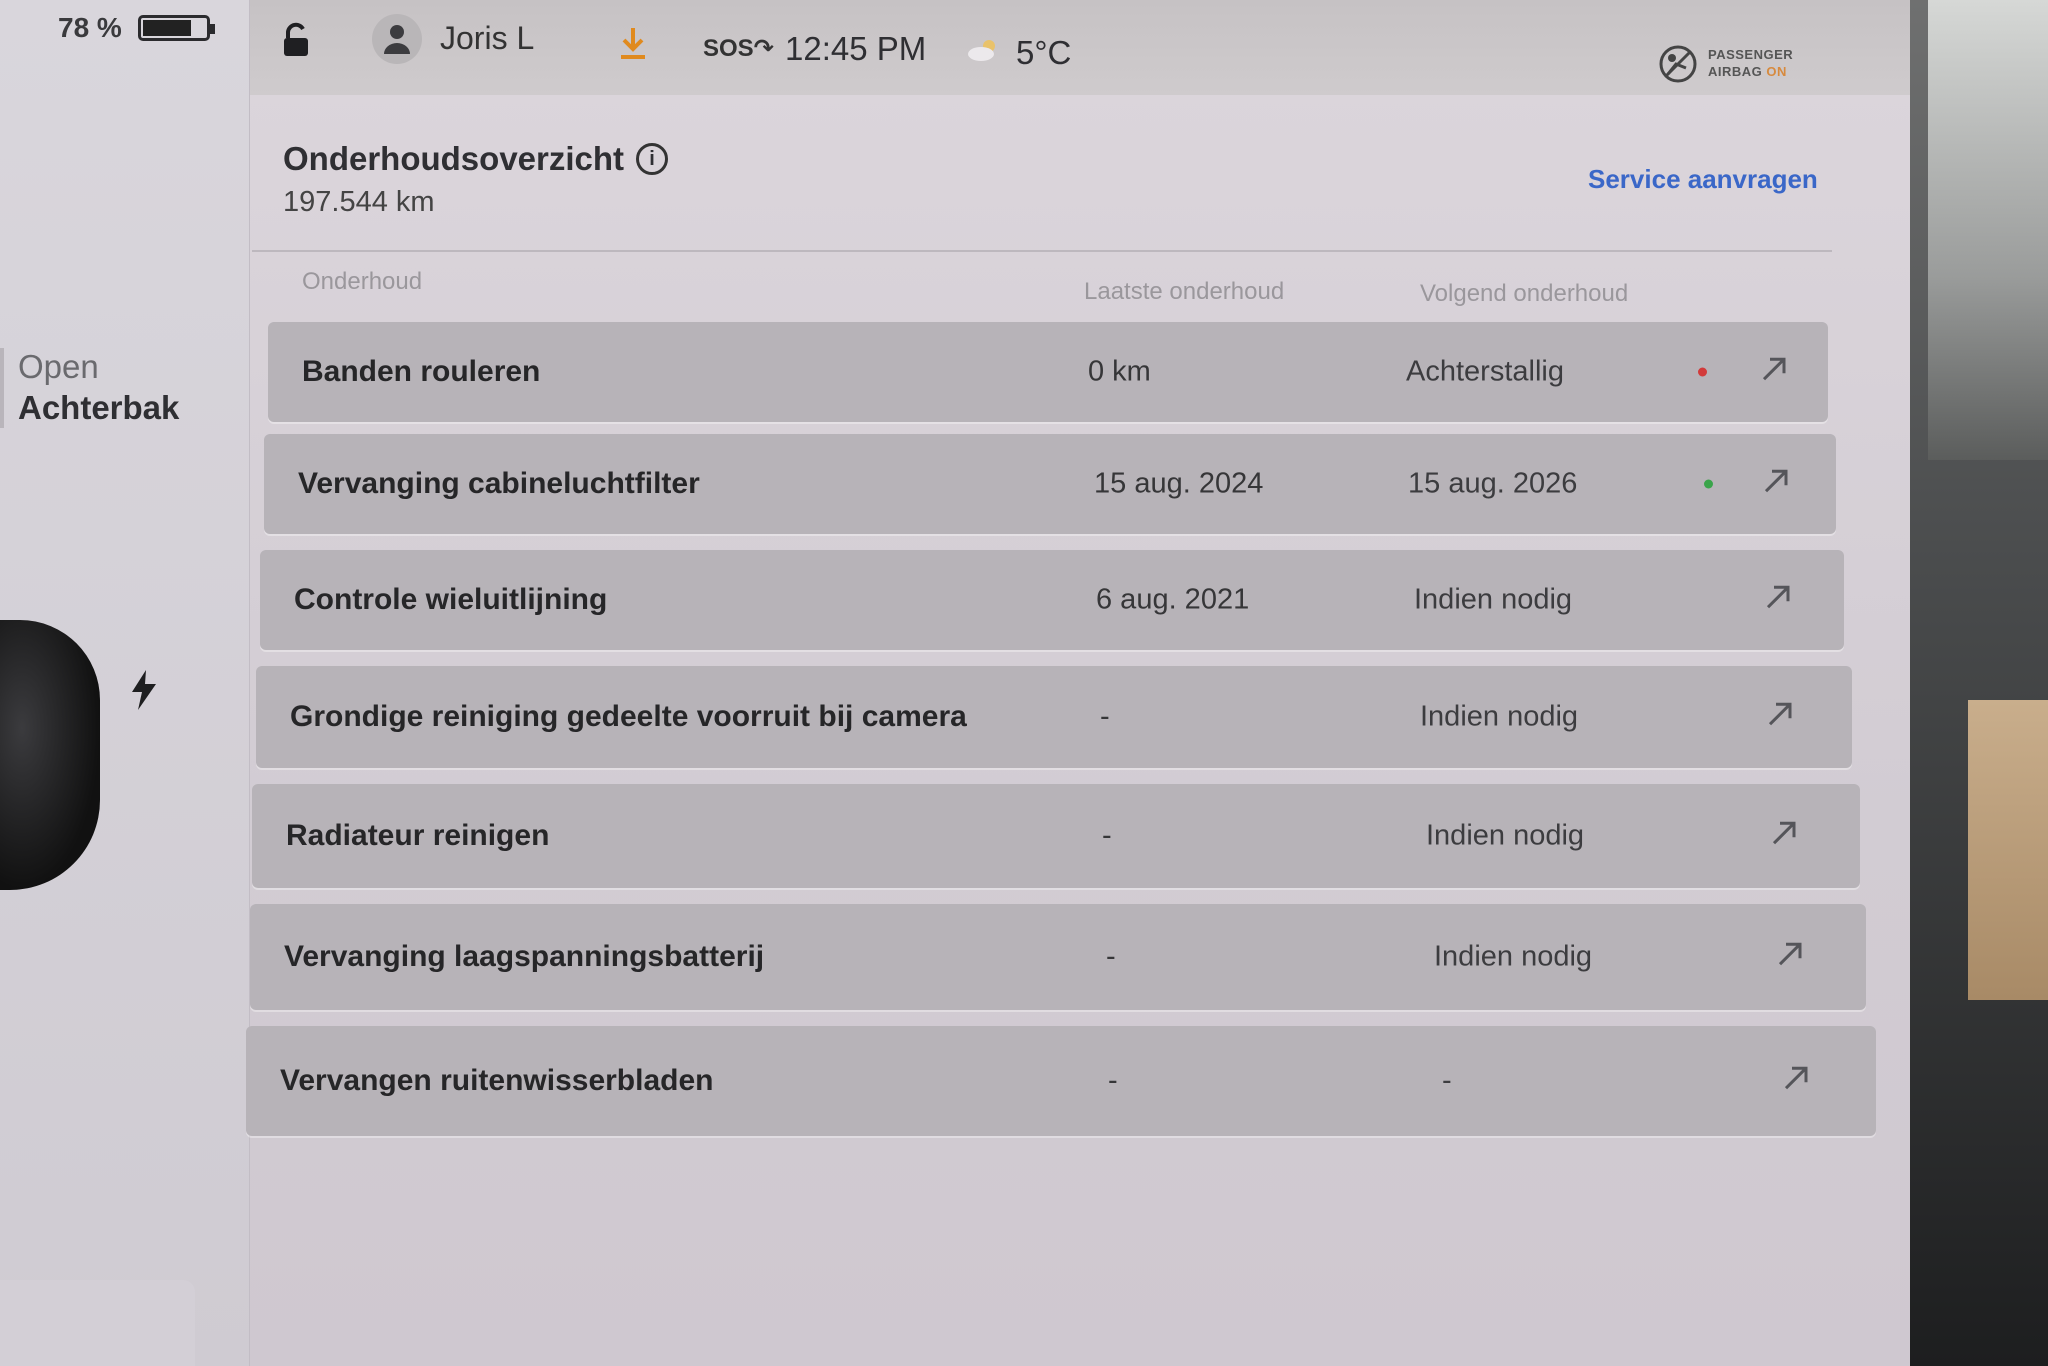  Describe the element at coordinates (98, 387) in the screenshot. I see `open-trunk-button: Open Achterbak` at that location.